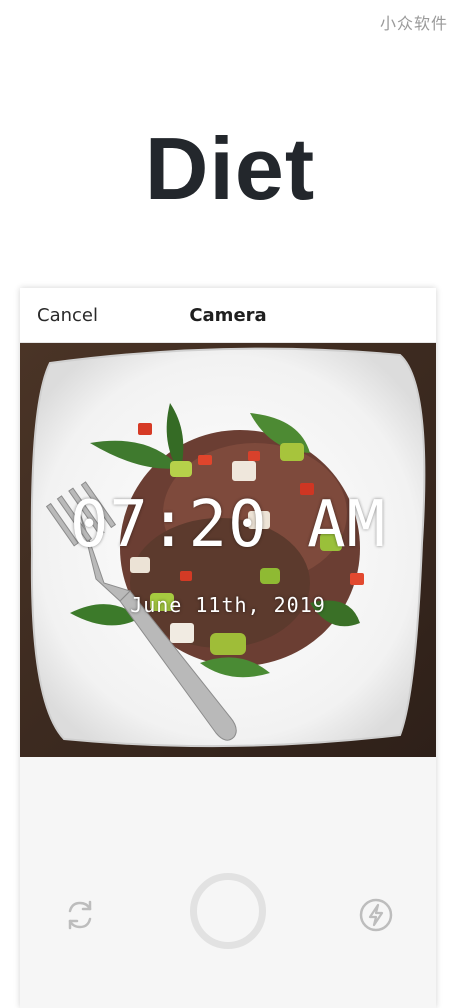  I want to click on flash-icon, so click(376, 915).